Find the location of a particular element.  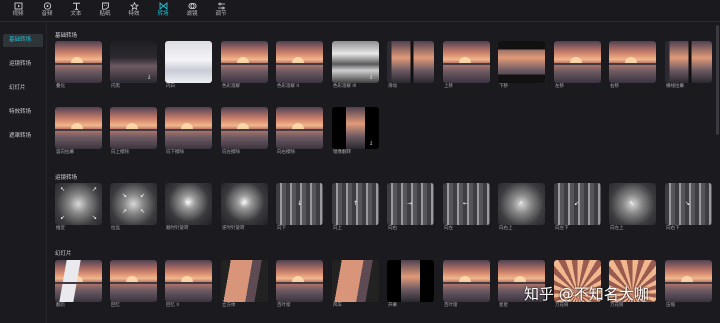

transition-name: 向左下 is located at coordinates (562, 228).